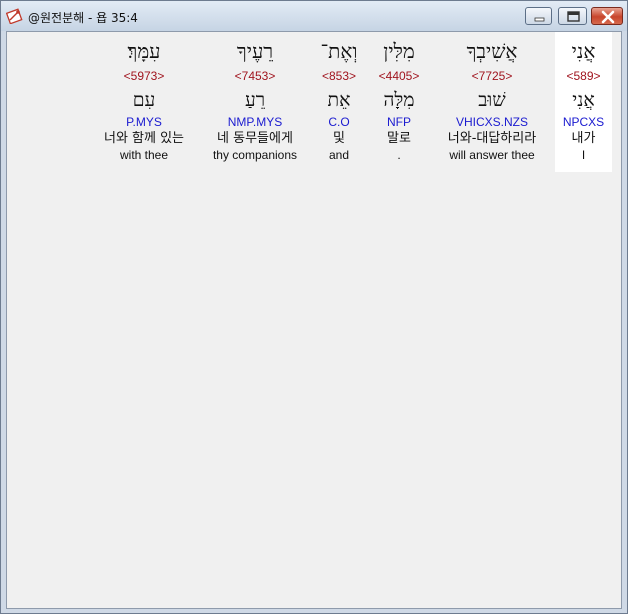 The height and width of the screenshot is (614, 628). What do you see at coordinates (538, 16) in the screenshot?
I see `minimize-button` at bounding box center [538, 16].